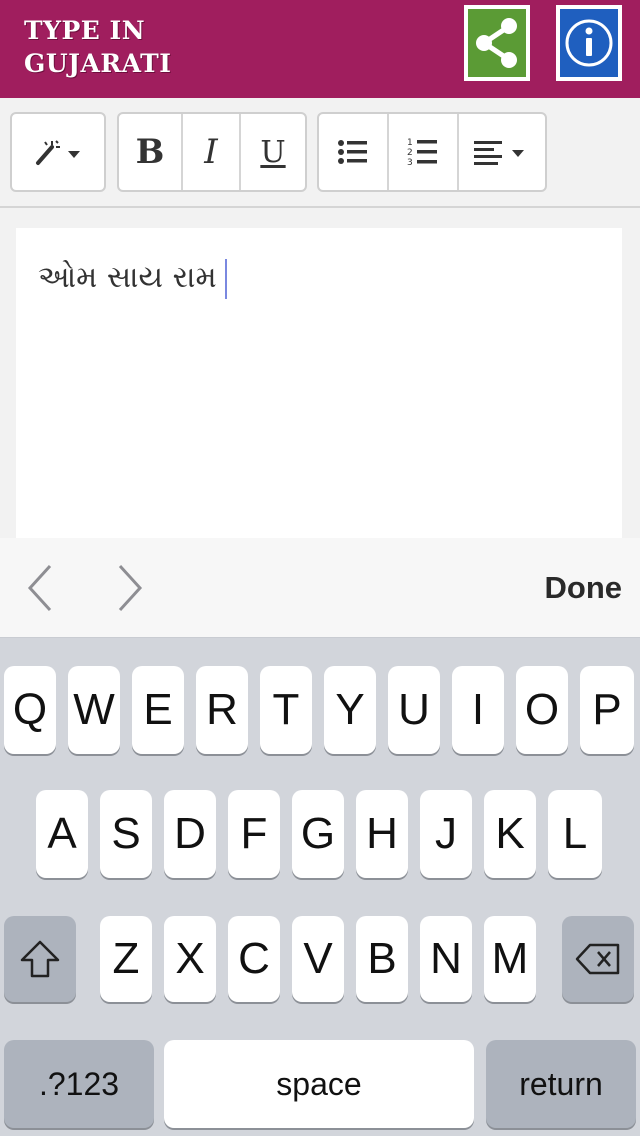  Describe the element at coordinates (225, 278) in the screenshot. I see `text-caret` at that location.